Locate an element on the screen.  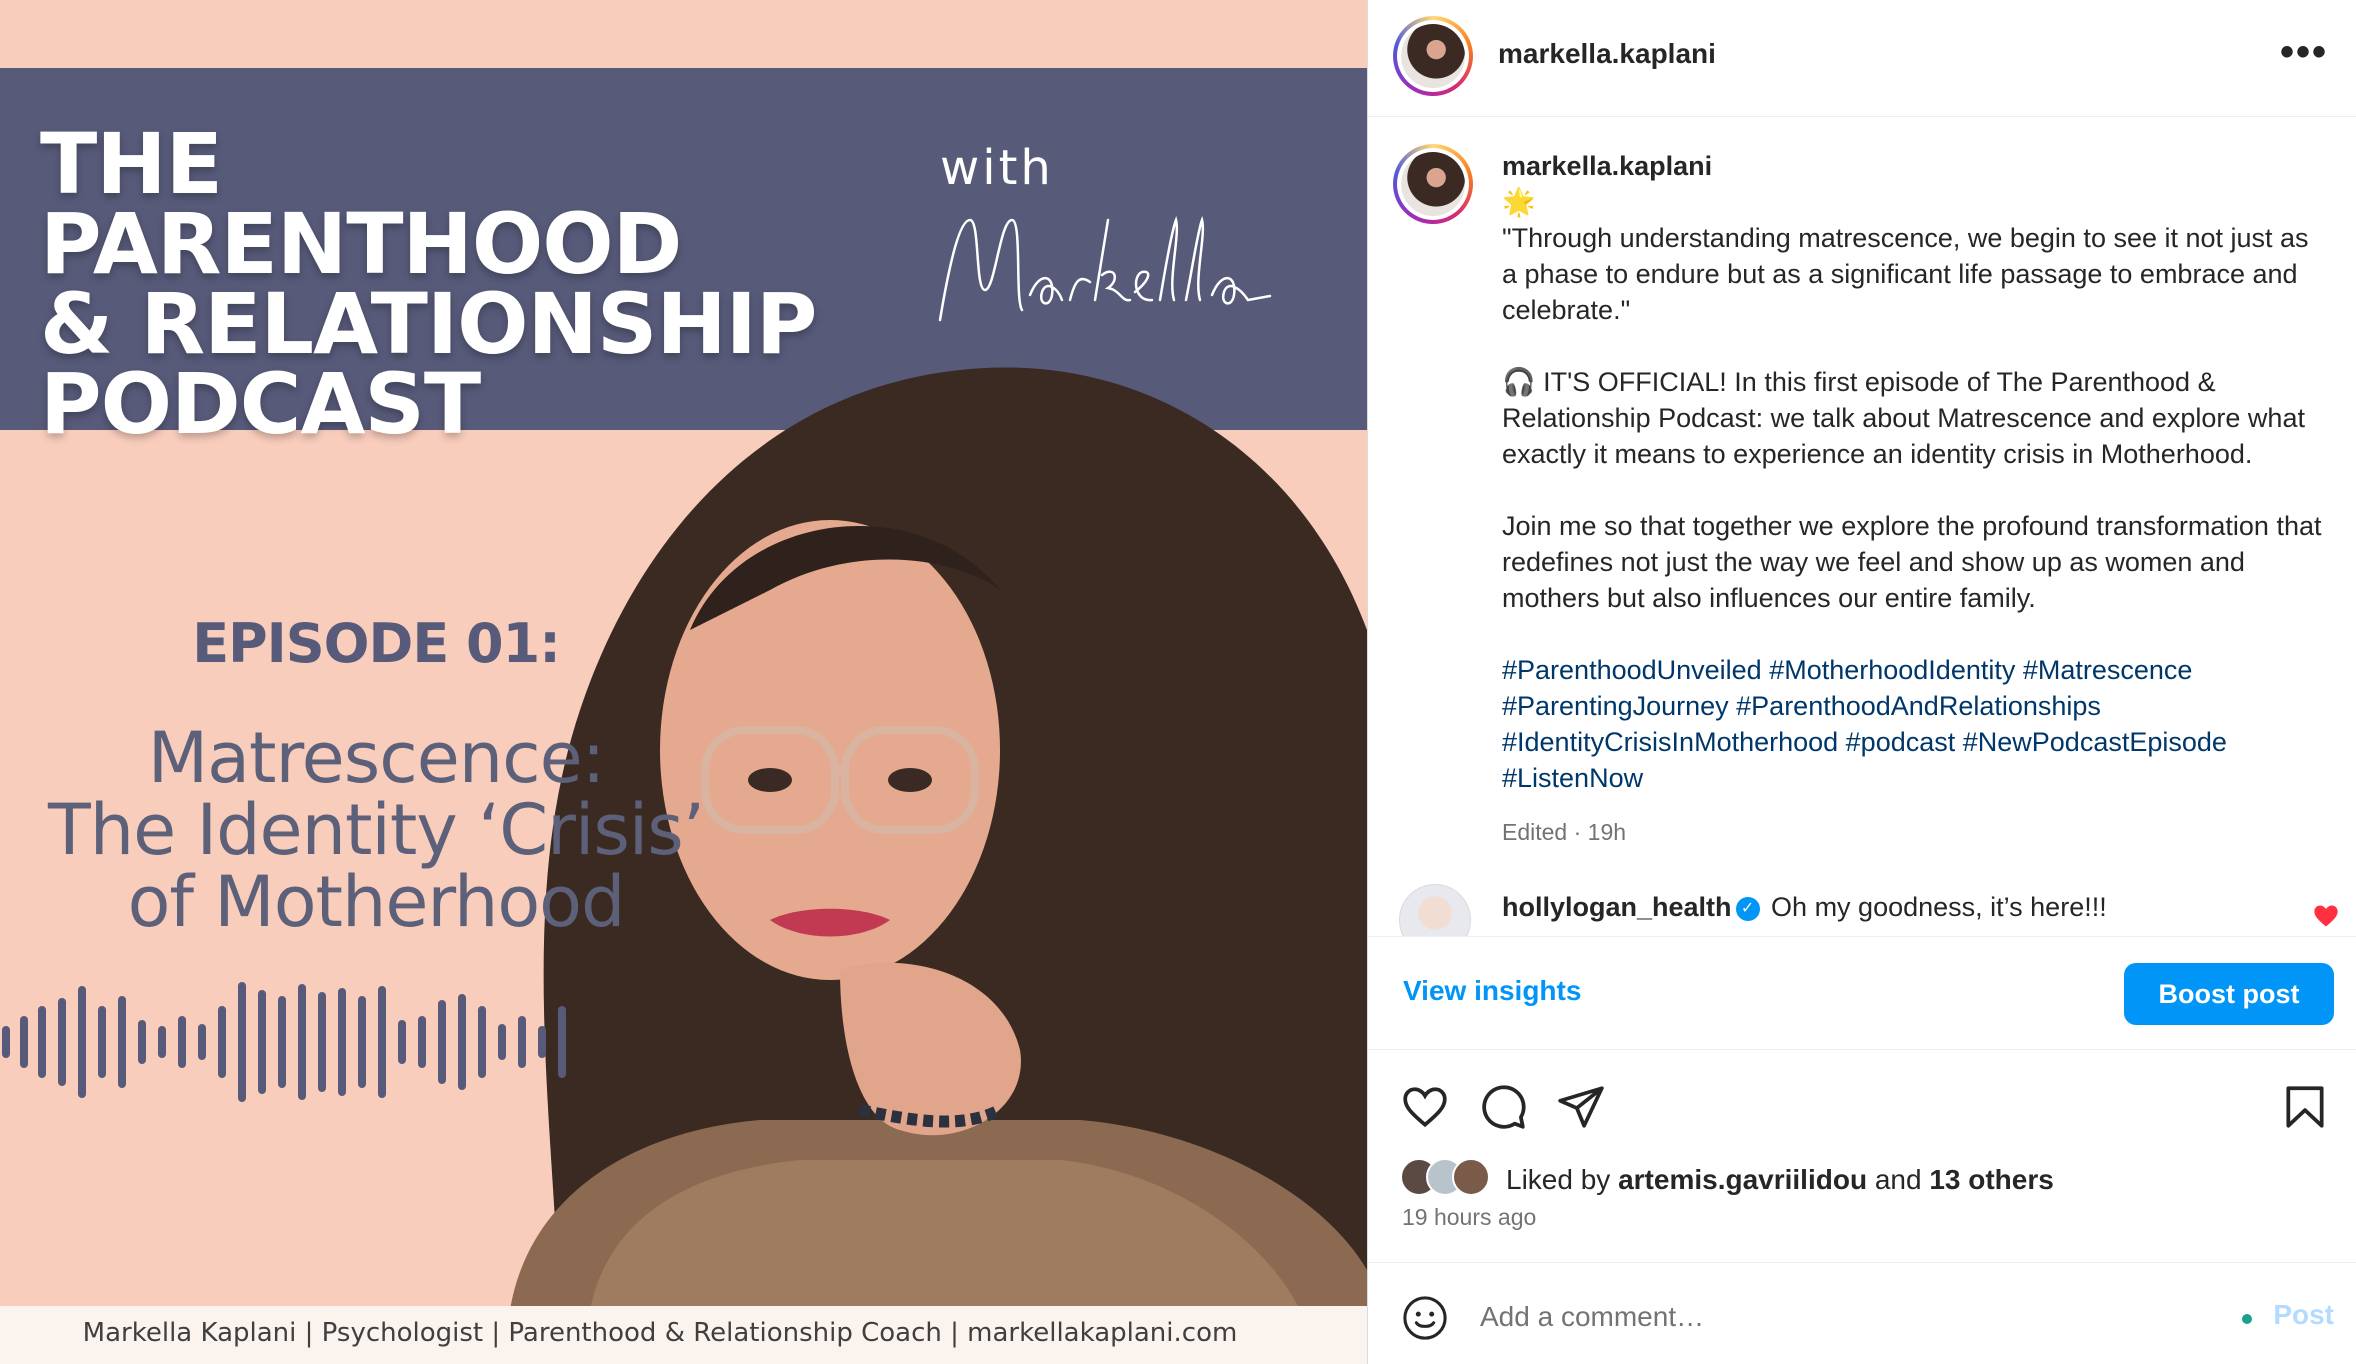
author-username: markella.kaplani is located at coordinates (1607, 54).